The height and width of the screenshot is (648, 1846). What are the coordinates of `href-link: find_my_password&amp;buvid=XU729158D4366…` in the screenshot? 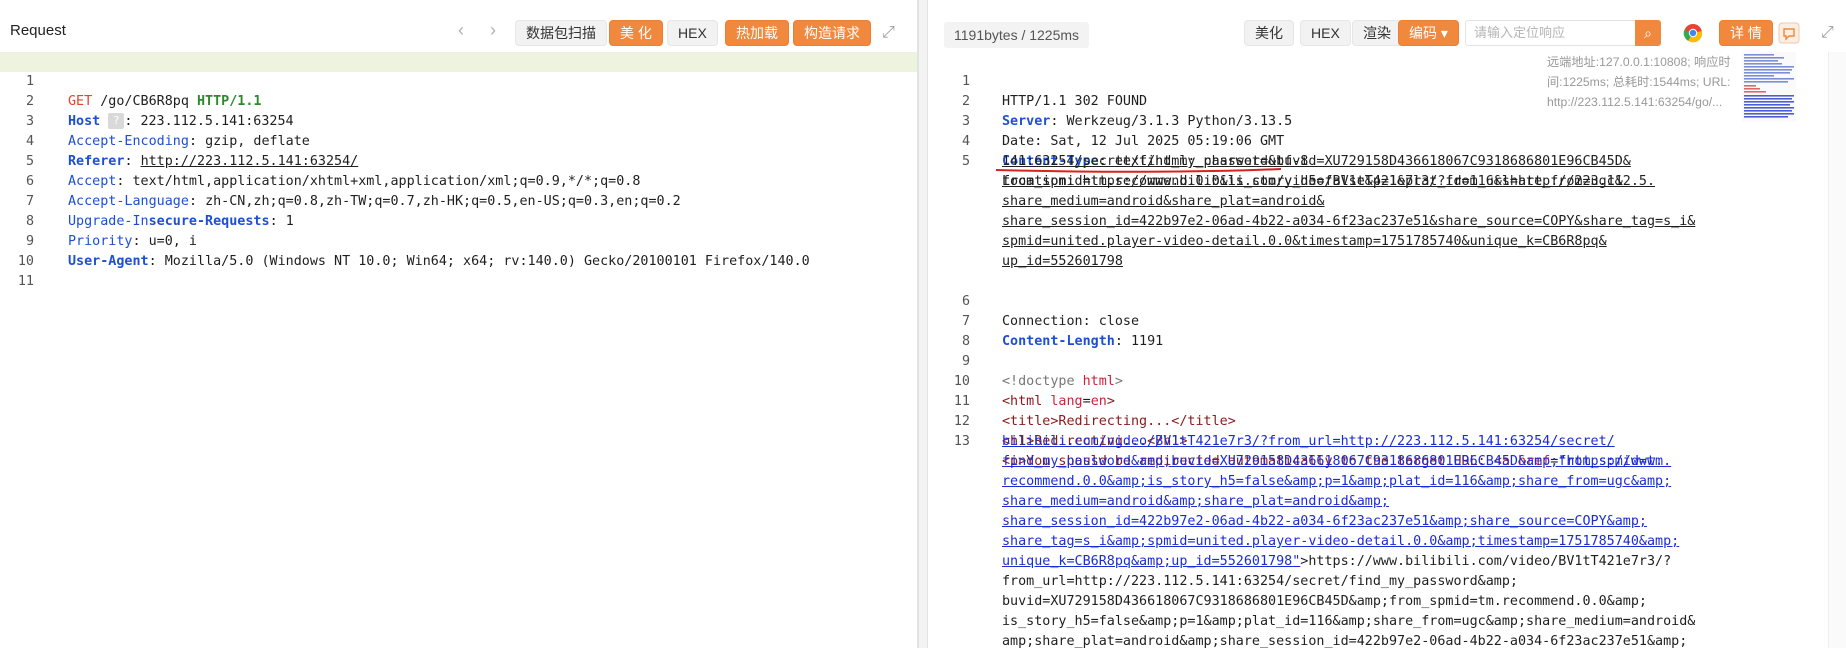 It's located at (1336, 462).